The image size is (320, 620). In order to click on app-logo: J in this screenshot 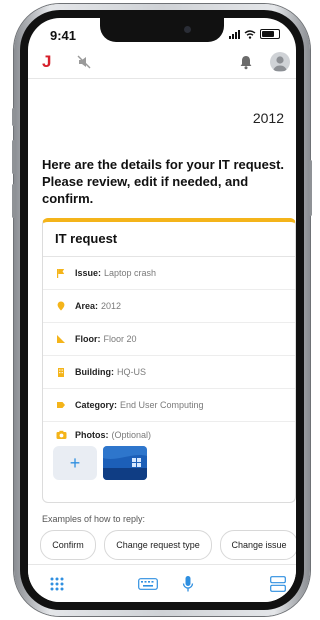, I will do `click(47, 61)`.